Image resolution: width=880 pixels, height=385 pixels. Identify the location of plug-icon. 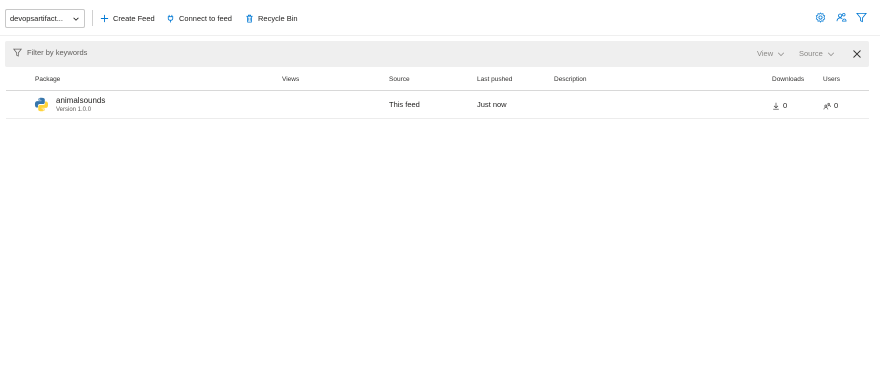
(170, 18).